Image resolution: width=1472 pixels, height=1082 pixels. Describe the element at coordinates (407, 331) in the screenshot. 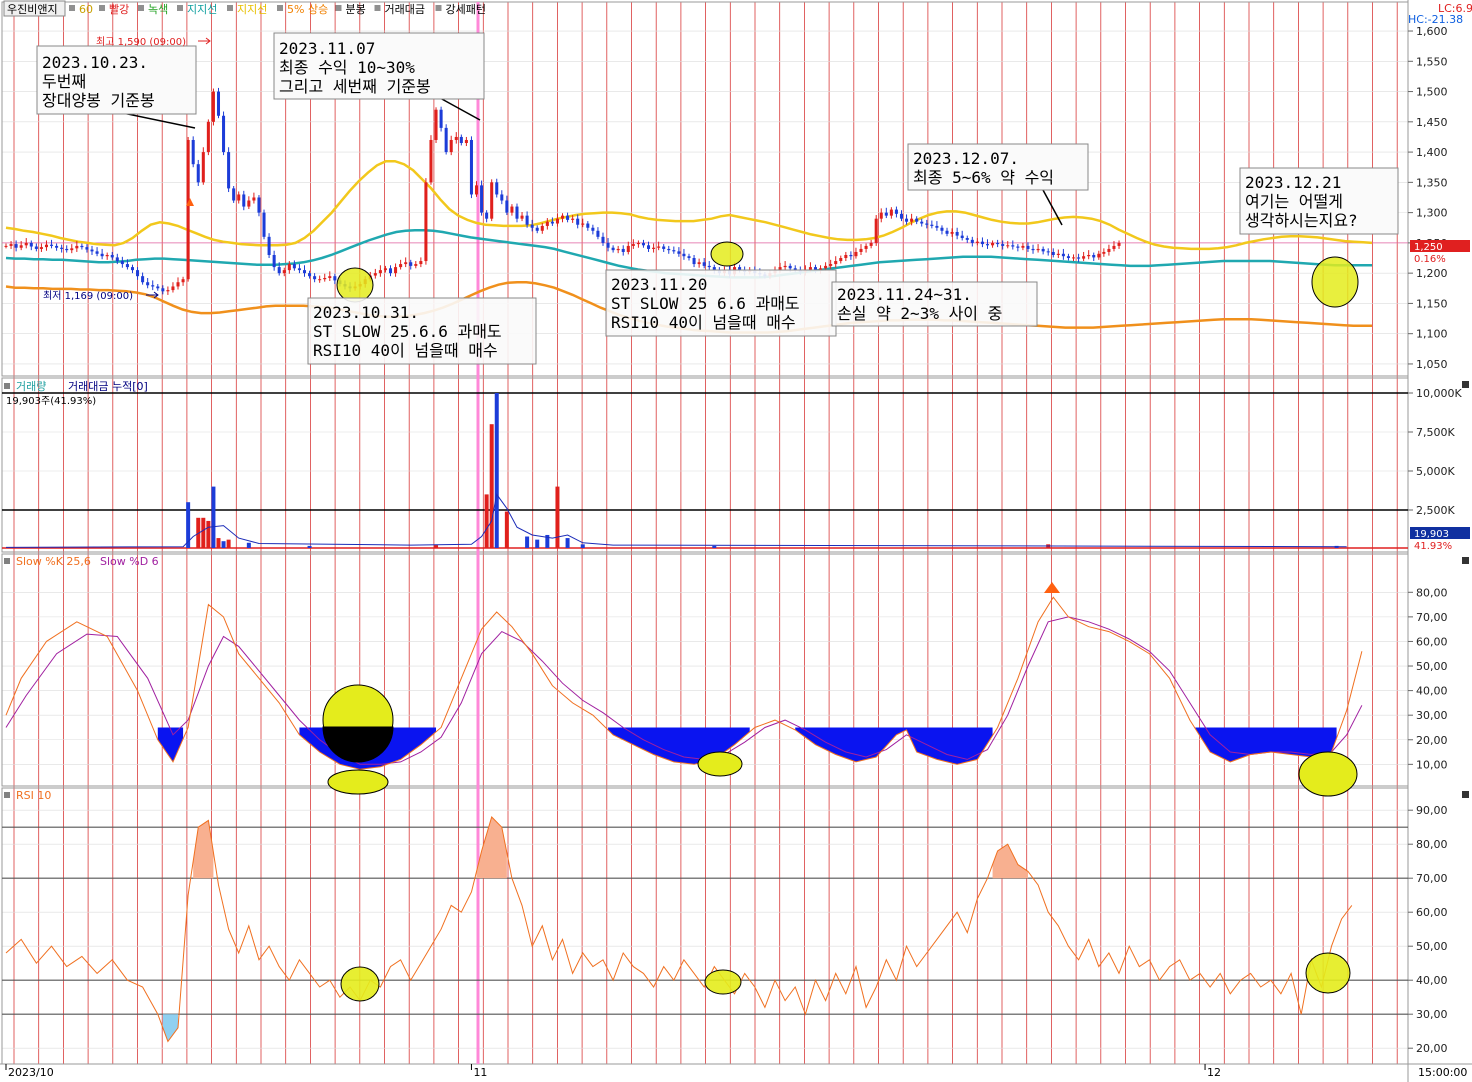

I see `annotation-1031-line2: ST SLOW 25.6.6 과매도` at that location.